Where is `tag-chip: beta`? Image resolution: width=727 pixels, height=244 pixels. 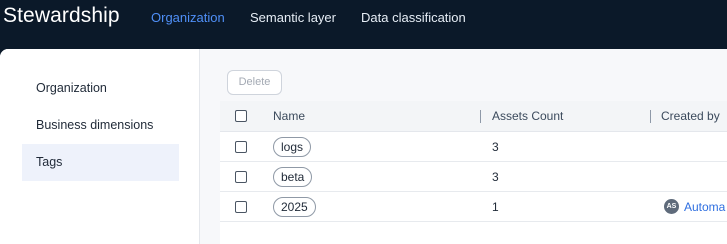
tag-chip: beta is located at coordinates (293, 177).